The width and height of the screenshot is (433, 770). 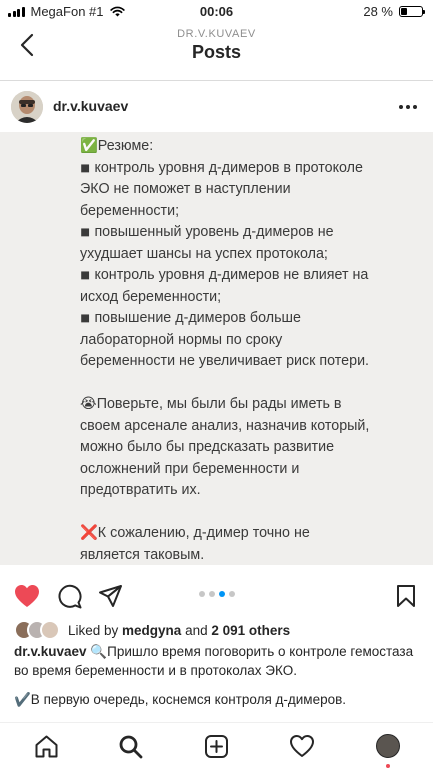 What do you see at coordinates (95, 630) in the screenshot?
I see `likes-prefix: Liked by` at bounding box center [95, 630].